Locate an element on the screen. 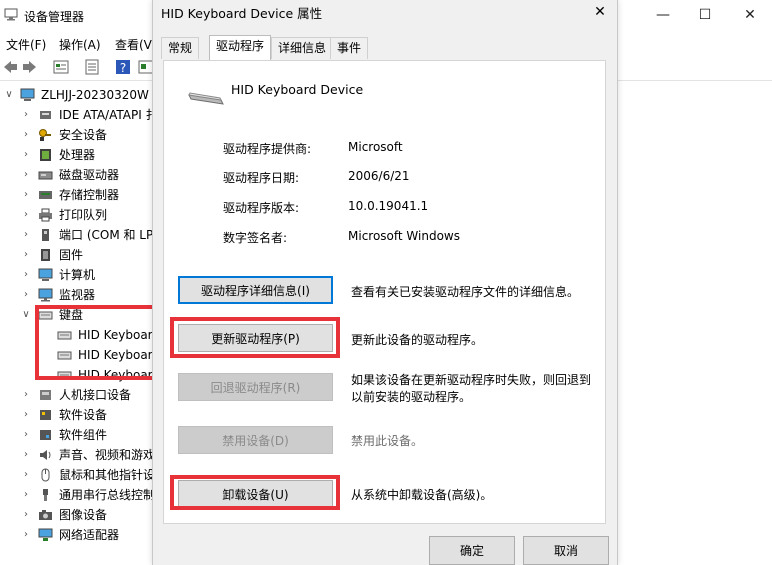 The width and height of the screenshot is (772, 565). tab-driver: 驱动程序 is located at coordinates (240, 48).